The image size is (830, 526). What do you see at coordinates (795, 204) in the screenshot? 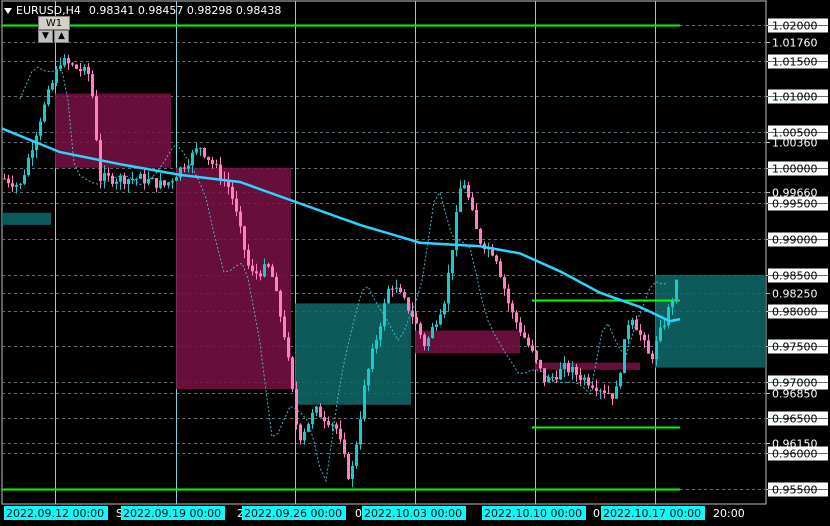
I see `price-label: 0.99500` at bounding box center [795, 204].